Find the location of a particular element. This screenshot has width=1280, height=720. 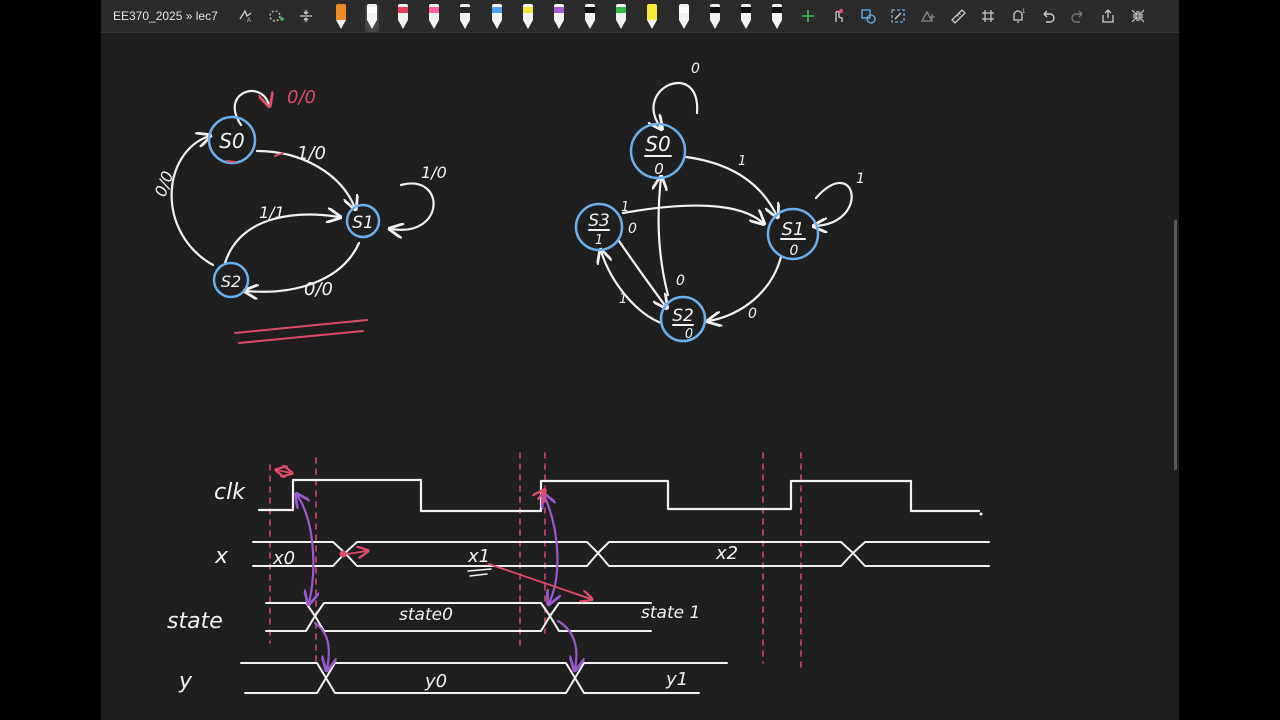

bus-value: state0 is located at coordinates (426, 615).